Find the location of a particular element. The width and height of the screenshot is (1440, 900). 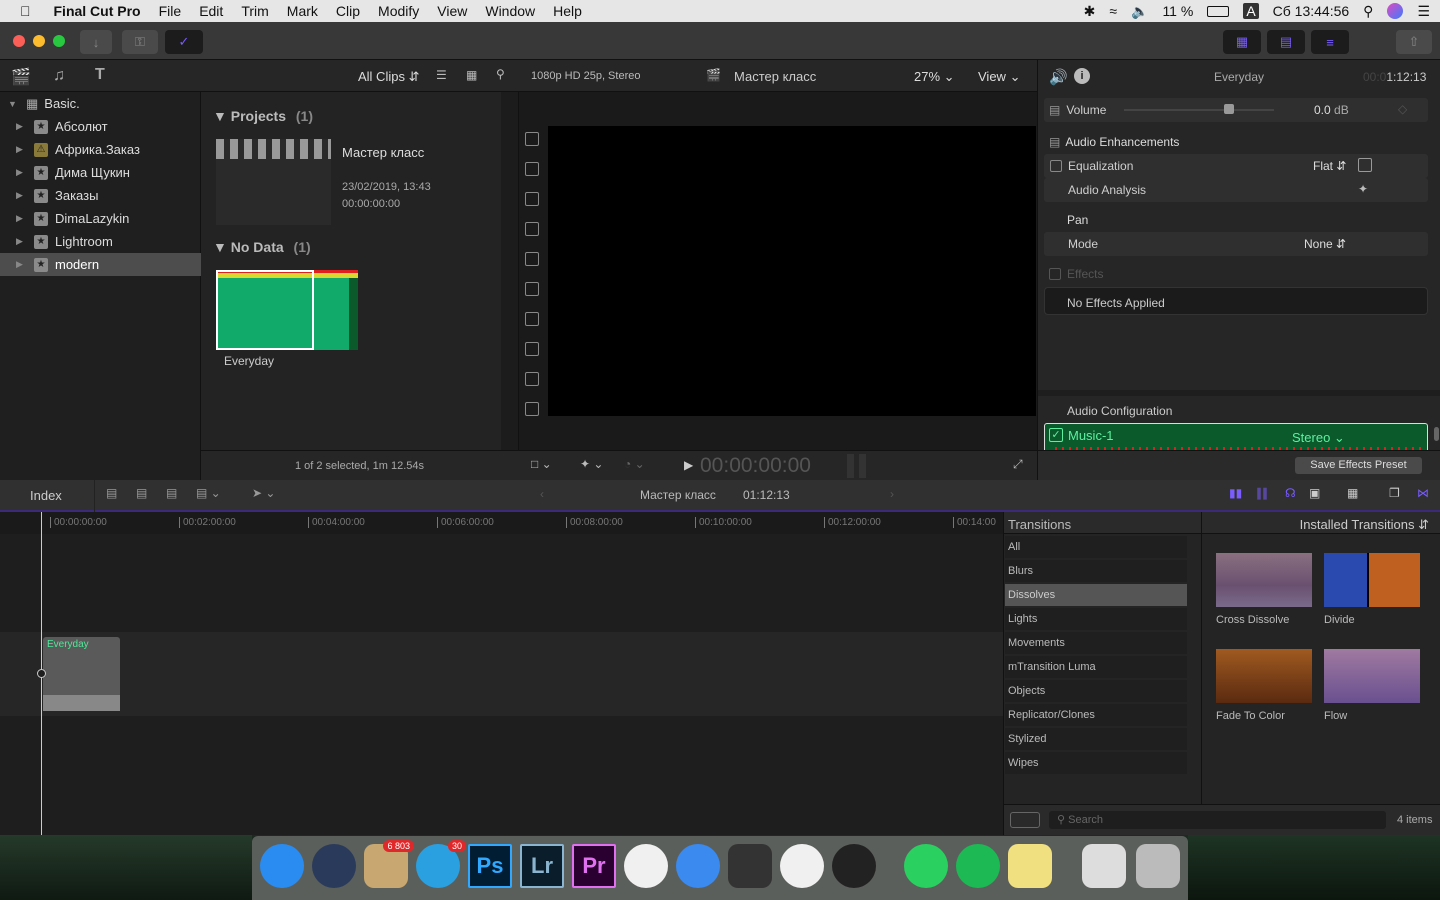

event-item: ▶ ★ Абсолют is located at coordinates (100, 126).